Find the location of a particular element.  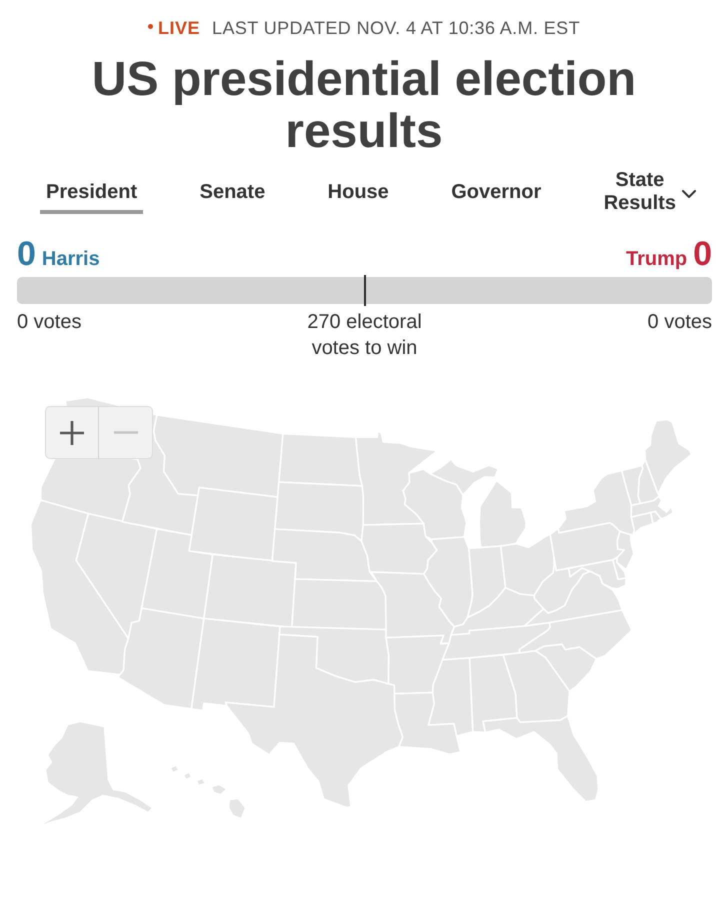

plus-icon is located at coordinates (72, 432).